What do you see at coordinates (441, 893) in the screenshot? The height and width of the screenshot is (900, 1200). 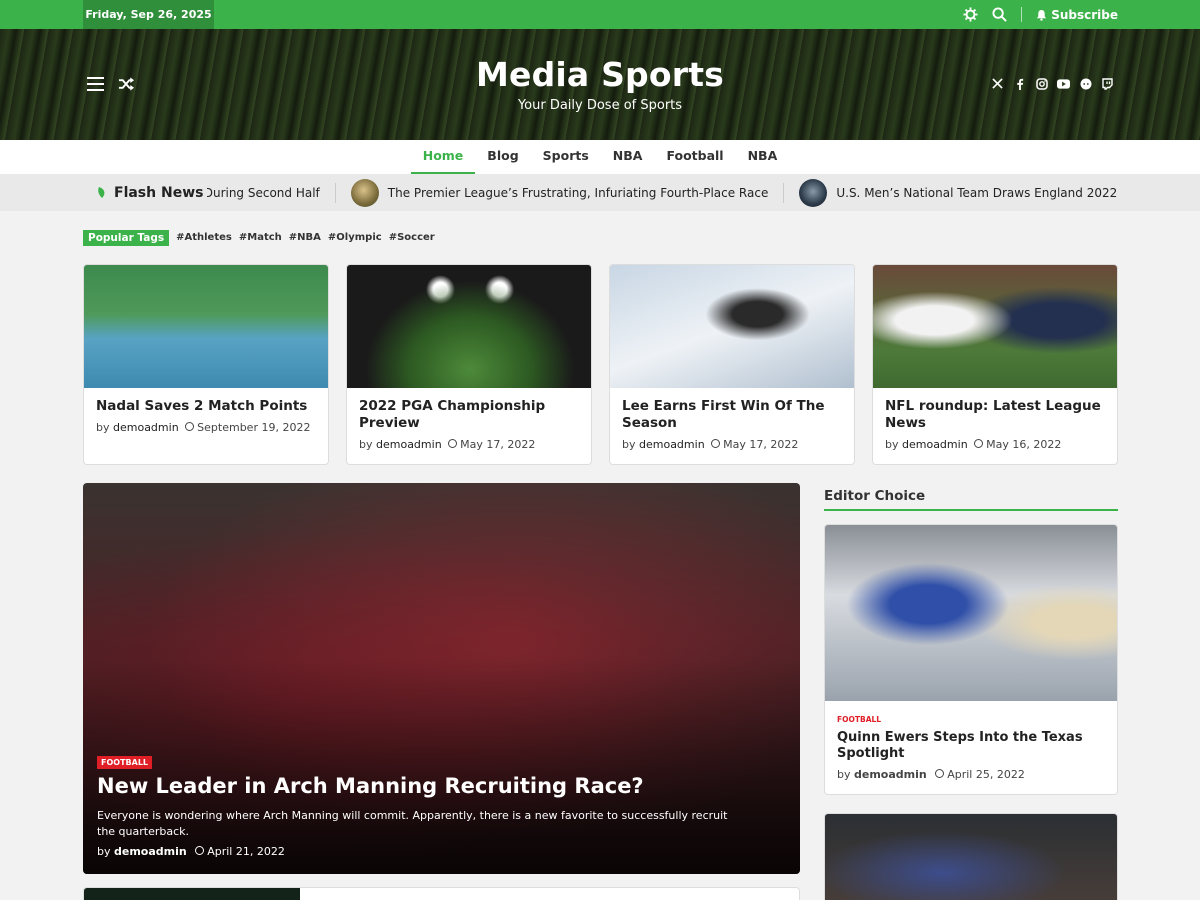 I see `post-card` at bounding box center [441, 893].